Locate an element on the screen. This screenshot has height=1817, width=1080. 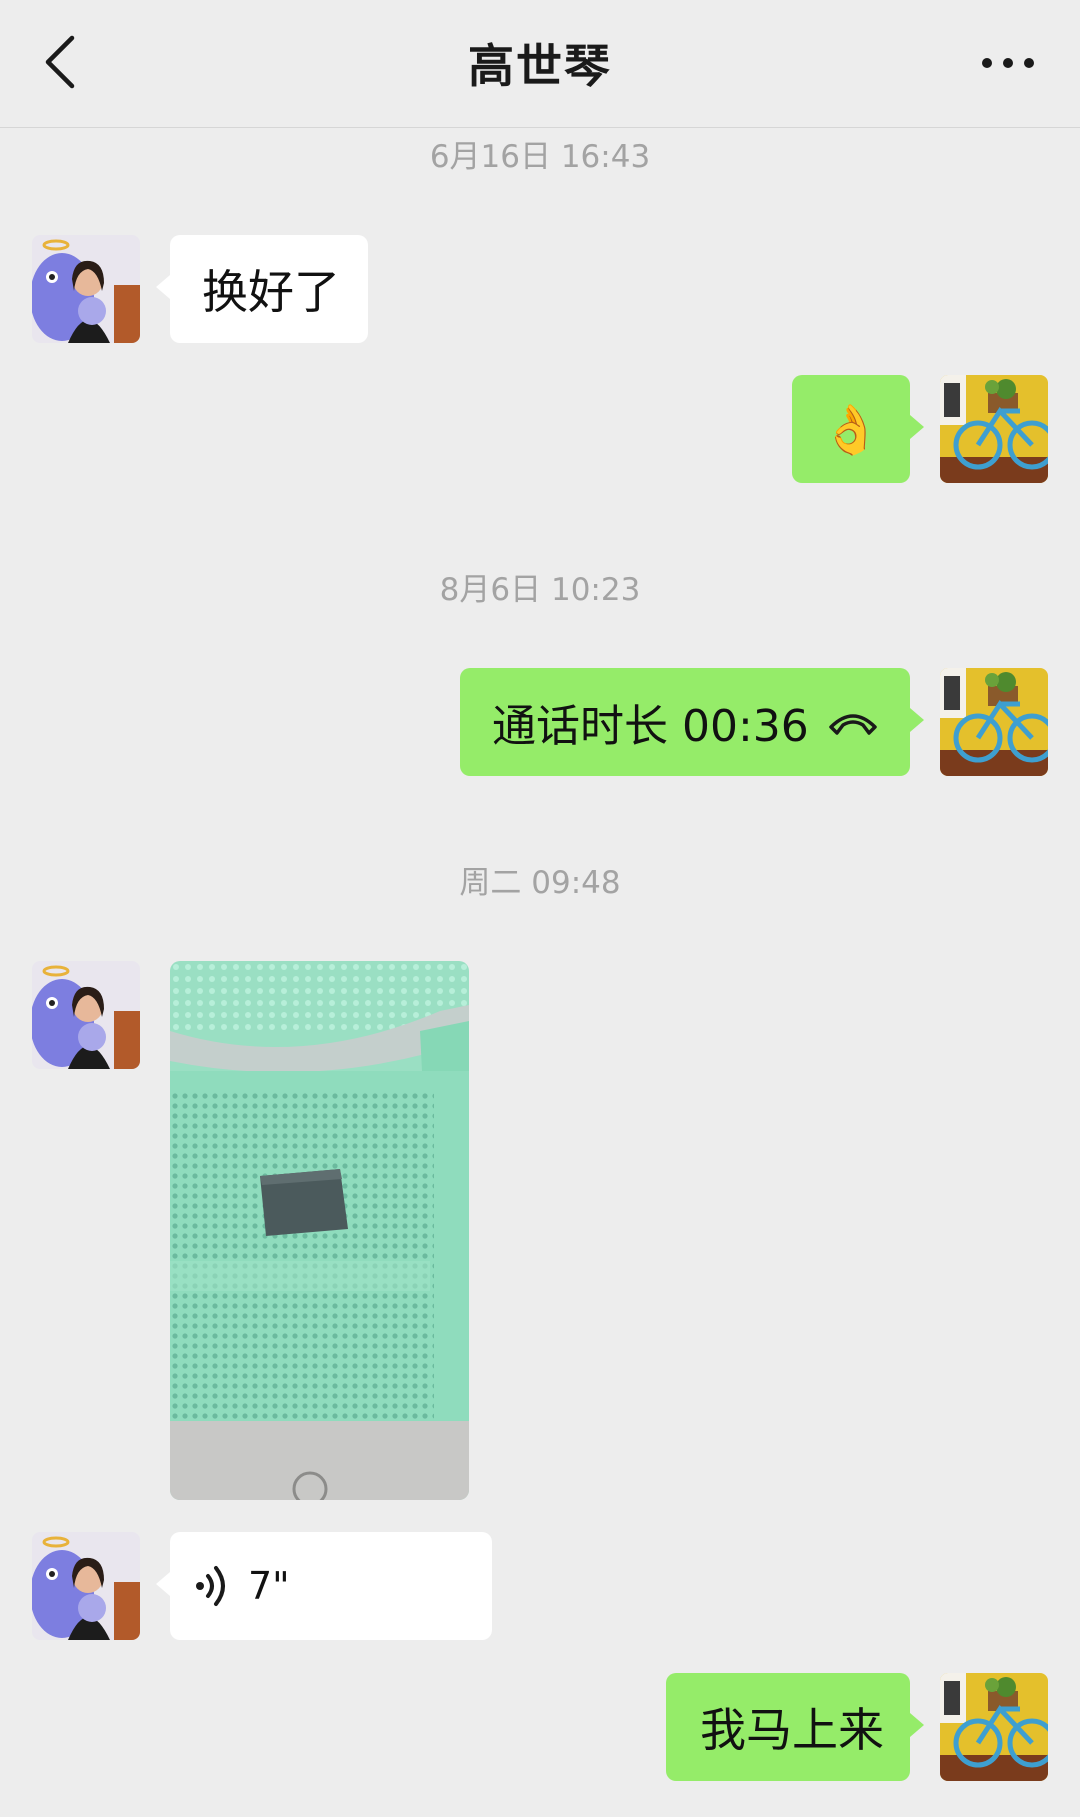
message-bubble-incoming: 换好了 is located at coordinates (262, 289).